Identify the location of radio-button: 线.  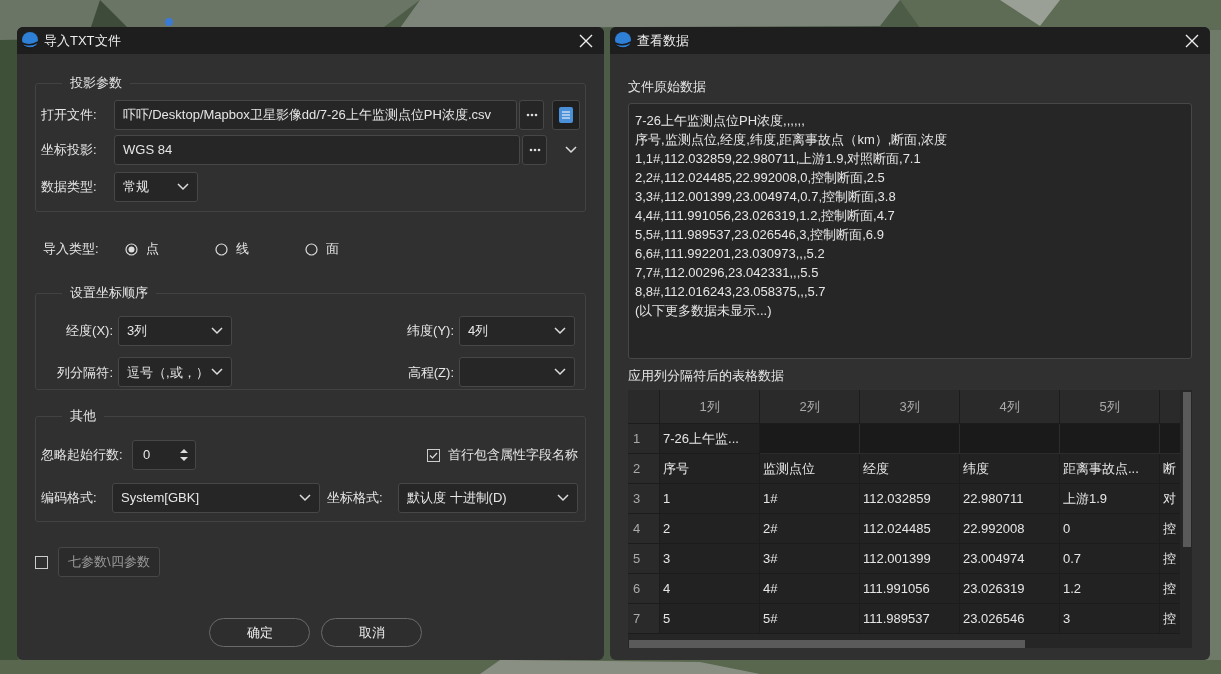
(260, 249).